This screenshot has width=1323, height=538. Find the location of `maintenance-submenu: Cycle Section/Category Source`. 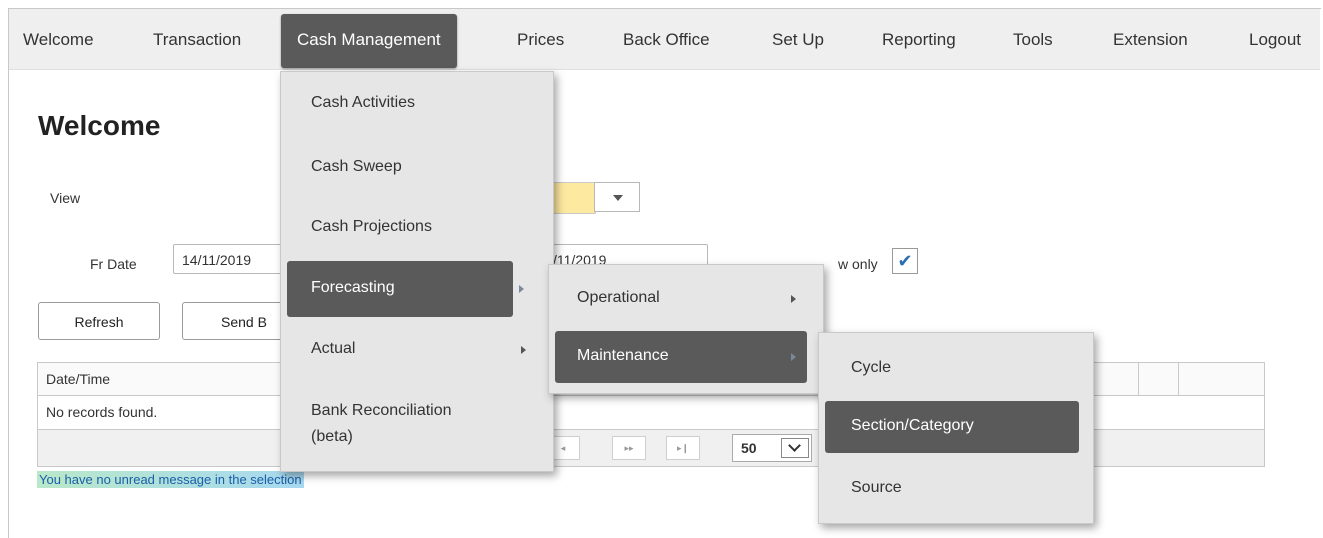

maintenance-submenu: Cycle Section/Category Source is located at coordinates (956, 428).